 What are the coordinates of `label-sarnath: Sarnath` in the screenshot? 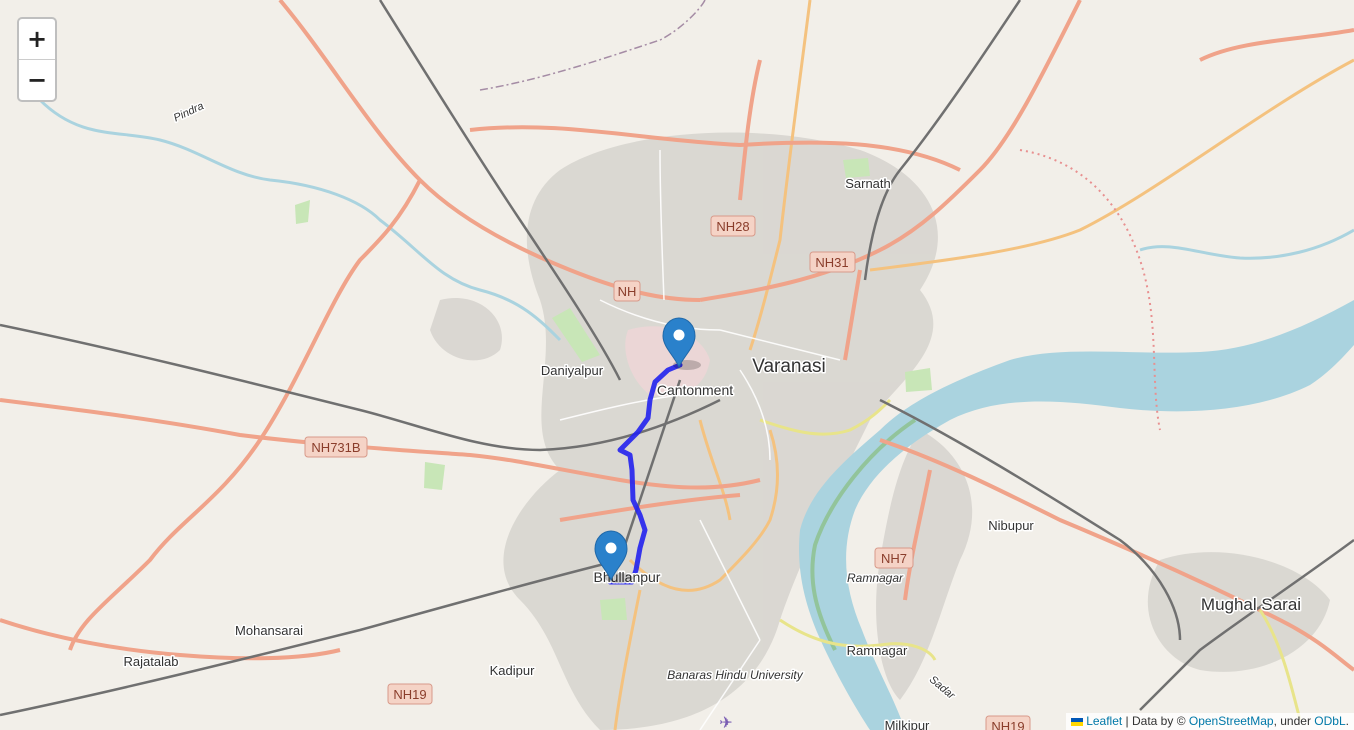 It's located at (868, 183).